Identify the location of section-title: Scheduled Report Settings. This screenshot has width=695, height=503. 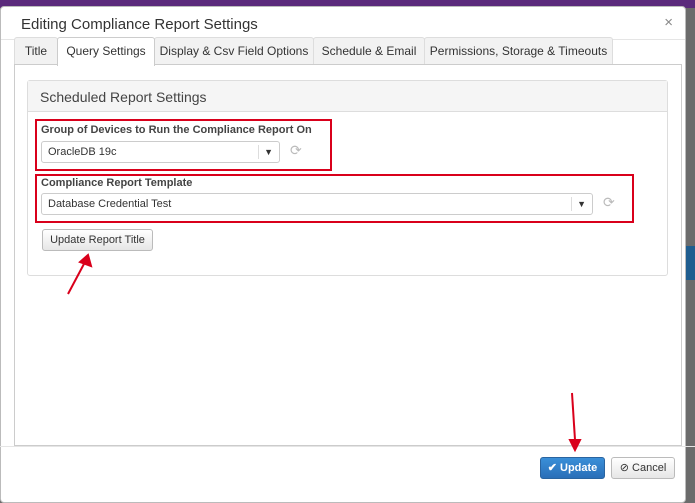
(123, 97).